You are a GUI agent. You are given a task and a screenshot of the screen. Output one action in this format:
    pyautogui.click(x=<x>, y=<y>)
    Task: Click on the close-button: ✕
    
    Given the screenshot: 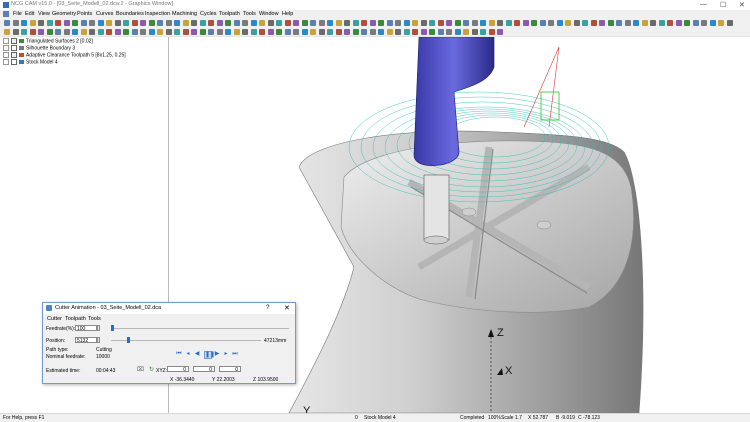 What is the action you would take?
    pyautogui.click(x=742, y=5)
    